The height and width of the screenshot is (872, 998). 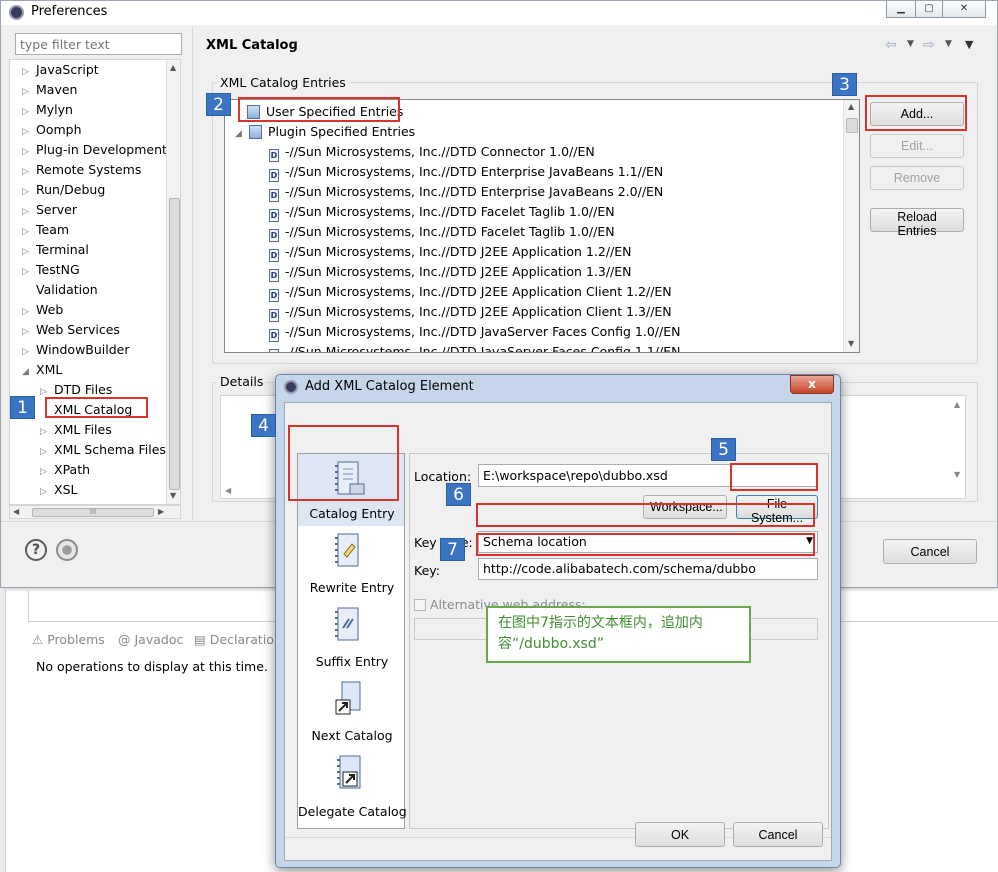 What do you see at coordinates (901, 9) in the screenshot?
I see `minimize-icon: ▁` at bounding box center [901, 9].